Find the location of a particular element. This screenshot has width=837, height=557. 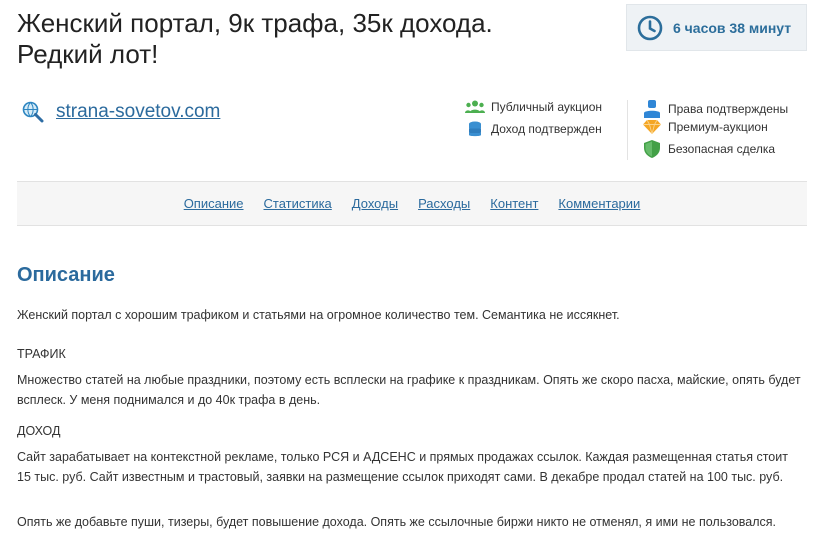

feature-rights-confirmed: Права подтверждены is located at coordinates (715, 109).